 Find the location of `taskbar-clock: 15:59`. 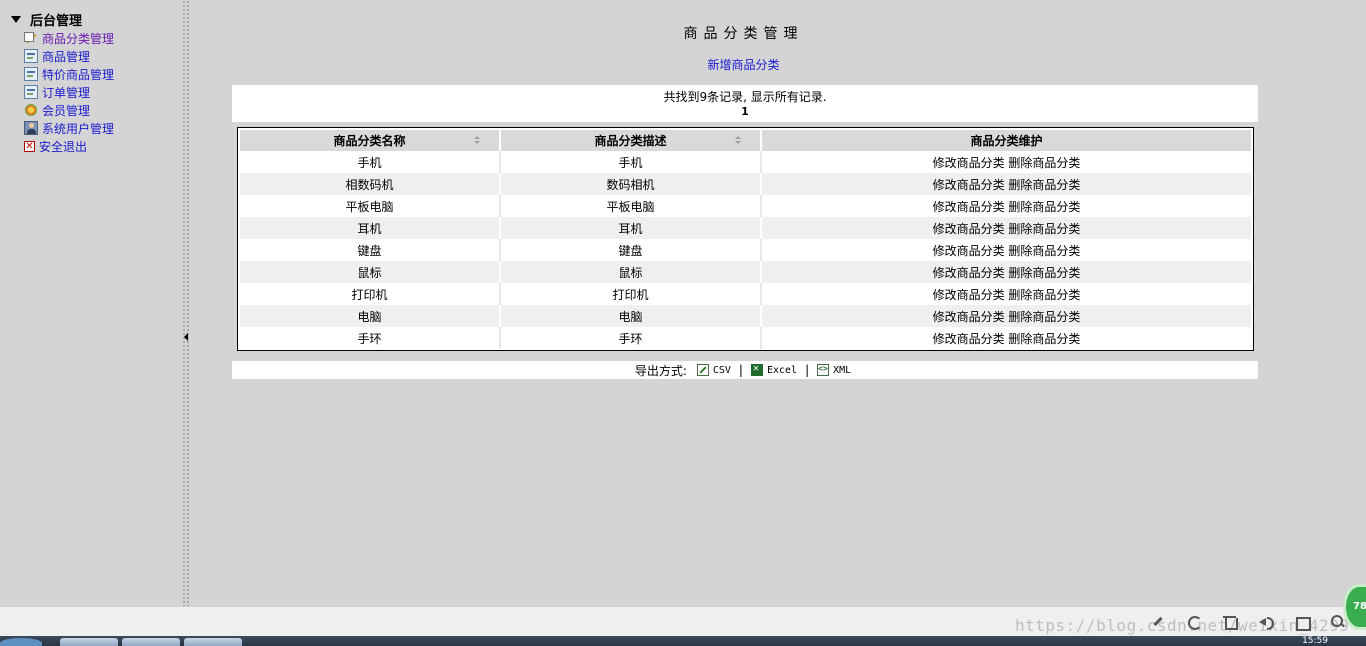

taskbar-clock: 15:59 is located at coordinates (1315, 641).